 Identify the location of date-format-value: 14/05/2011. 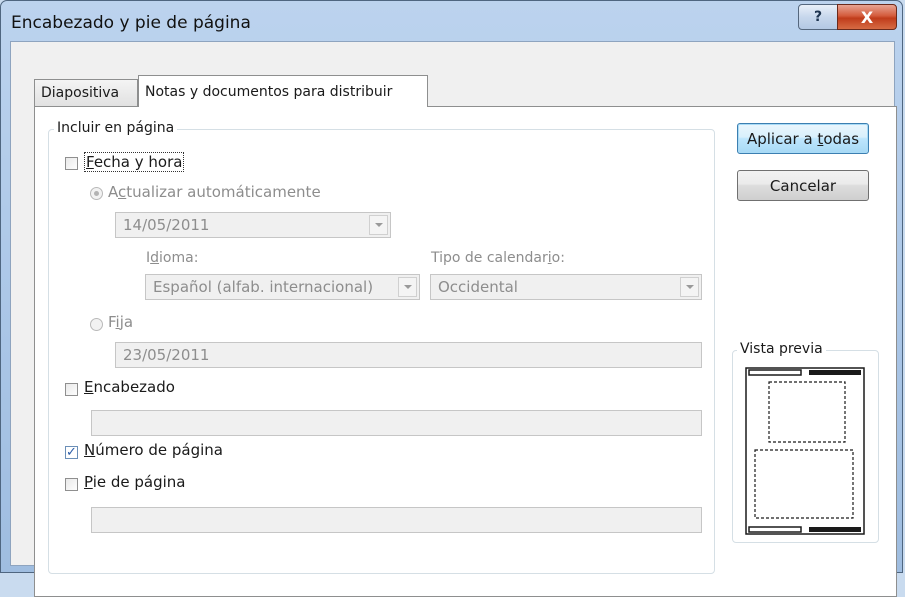
(166, 225).